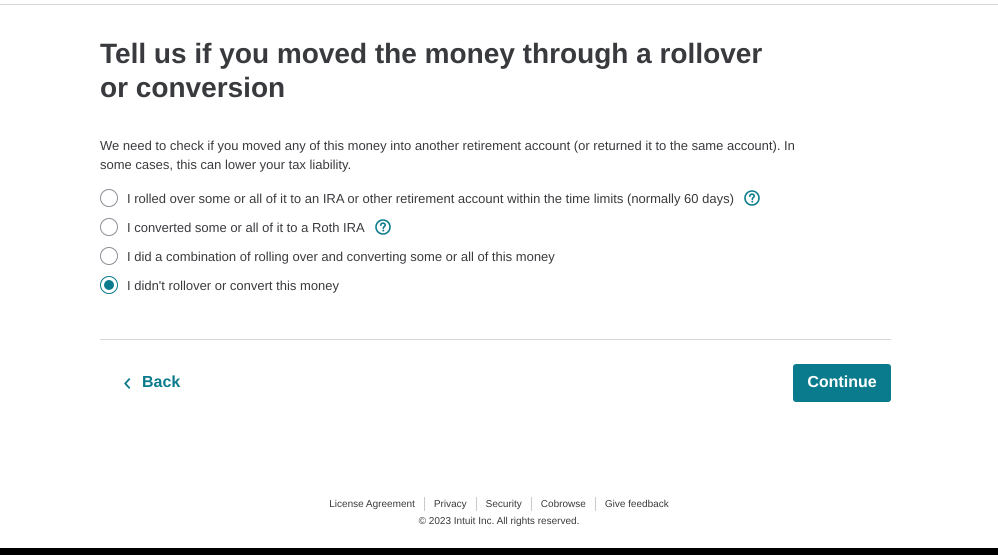  What do you see at coordinates (140, 383) in the screenshot?
I see `back-button: Back` at bounding box center [140, 383].